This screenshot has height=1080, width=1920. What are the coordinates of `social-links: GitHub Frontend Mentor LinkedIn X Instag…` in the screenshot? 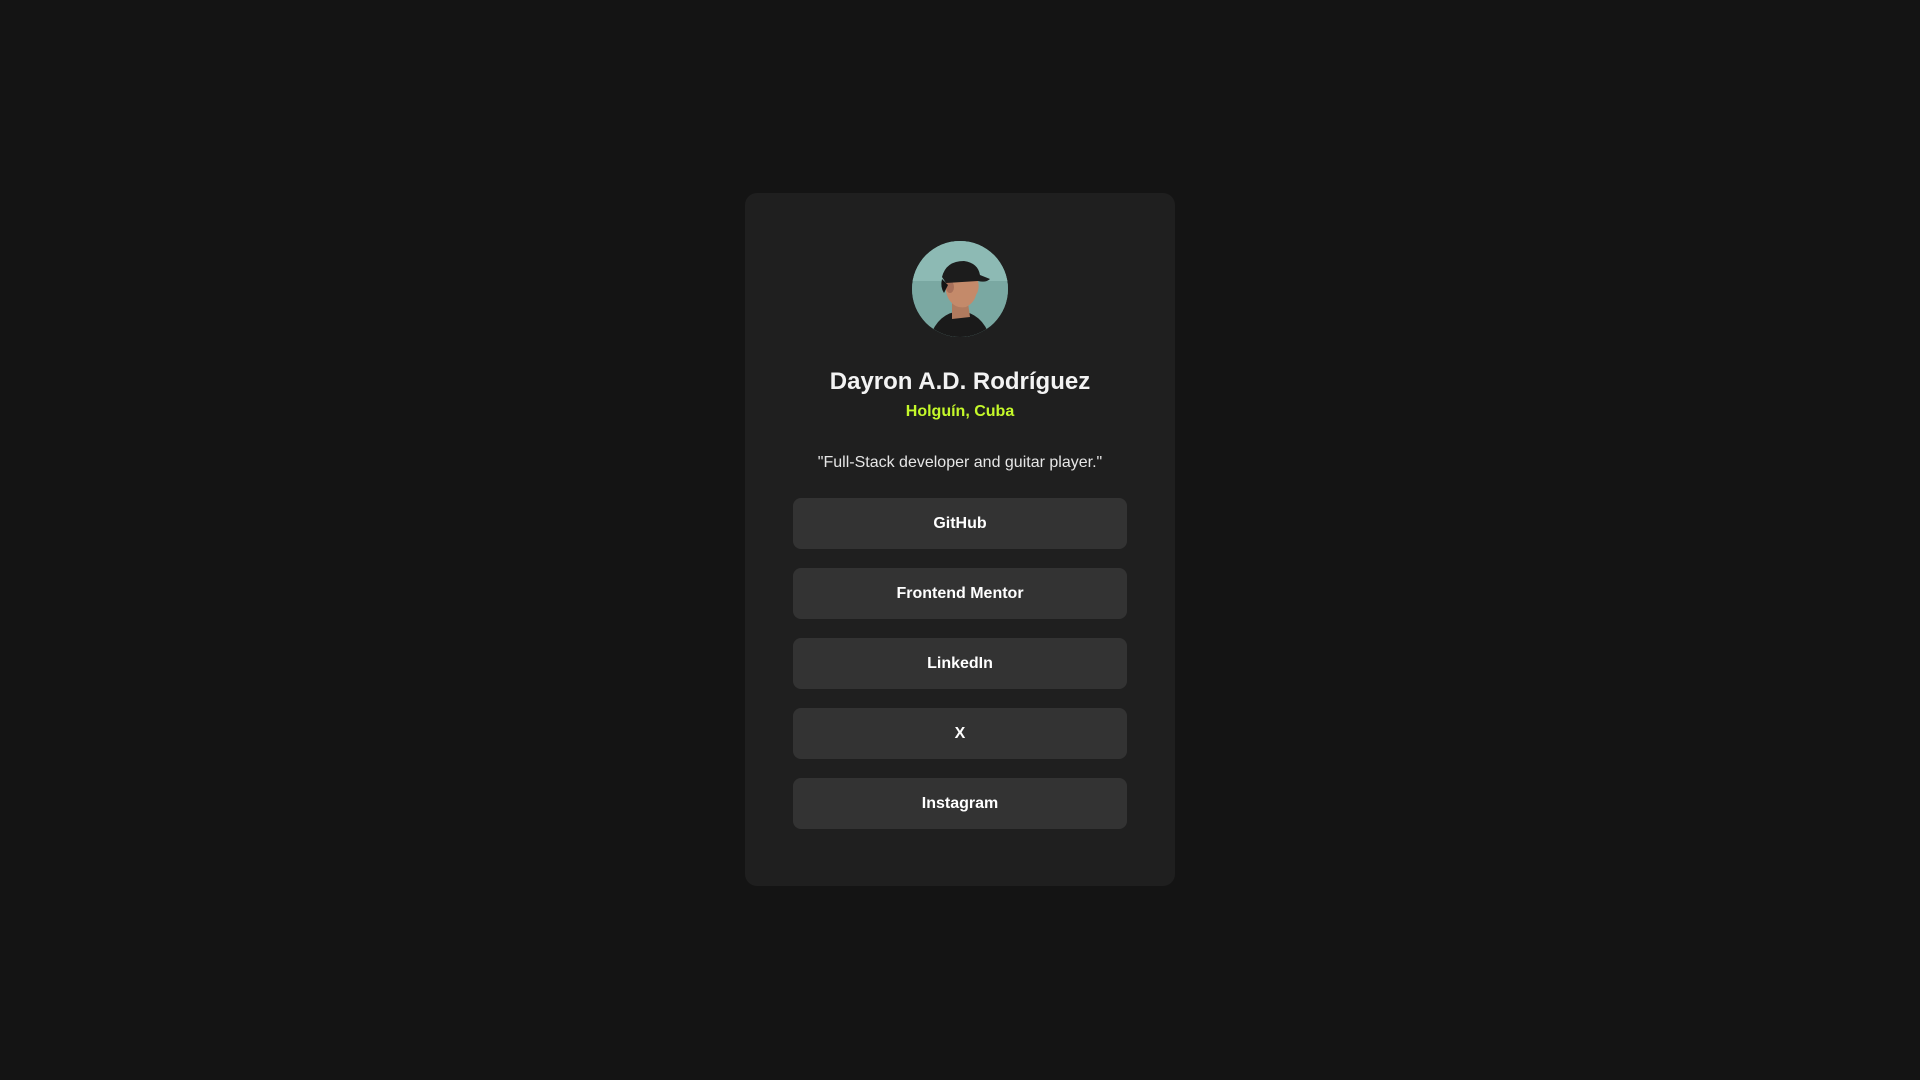 It's located at (960, 663).